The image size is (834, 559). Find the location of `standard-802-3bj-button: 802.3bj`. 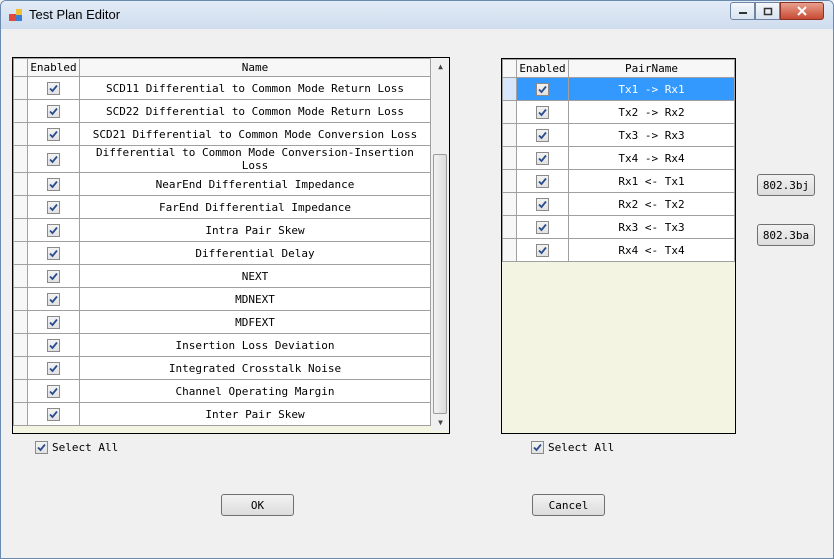

standard-802-3bj-button: 802.3bj is located at coordinates (786, 185).